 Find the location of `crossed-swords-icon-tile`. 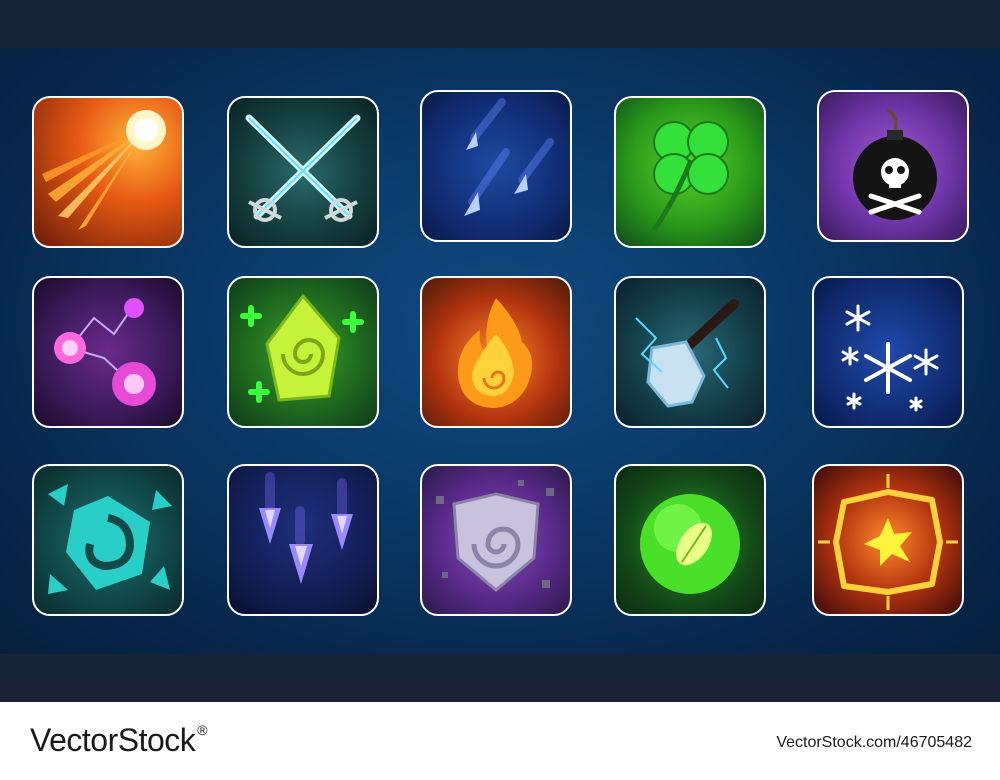

crossed-swords-icon-tile is located at coordinates (303, 172).